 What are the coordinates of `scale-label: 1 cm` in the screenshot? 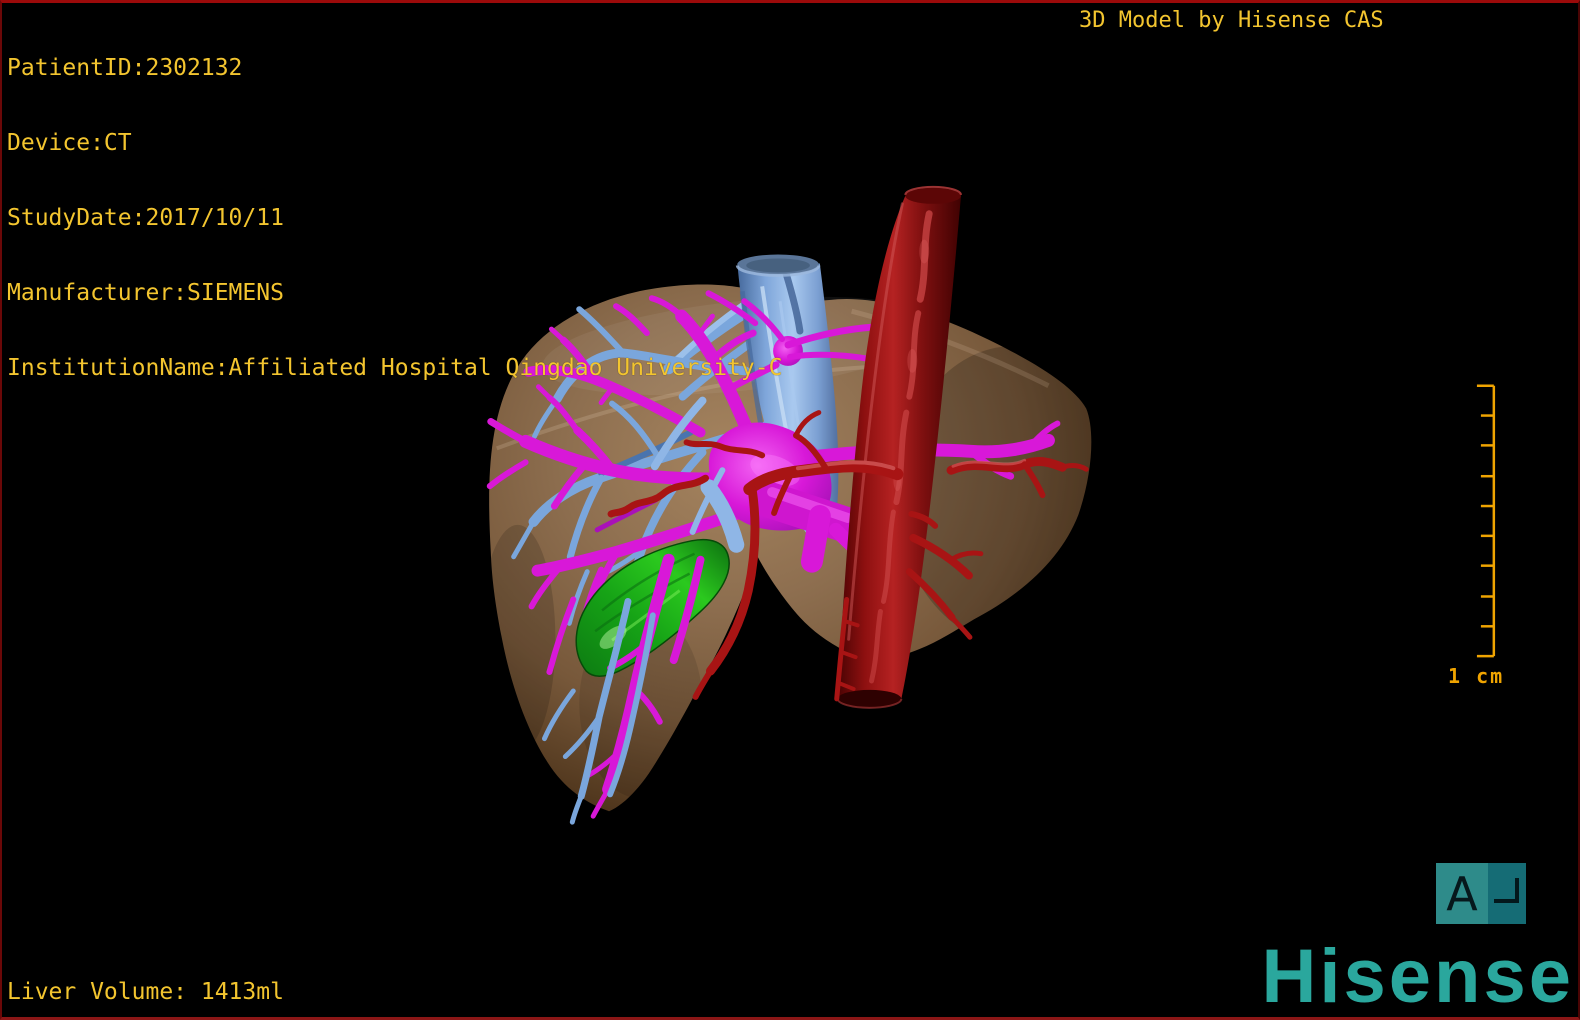 It's located at (1476, 676).